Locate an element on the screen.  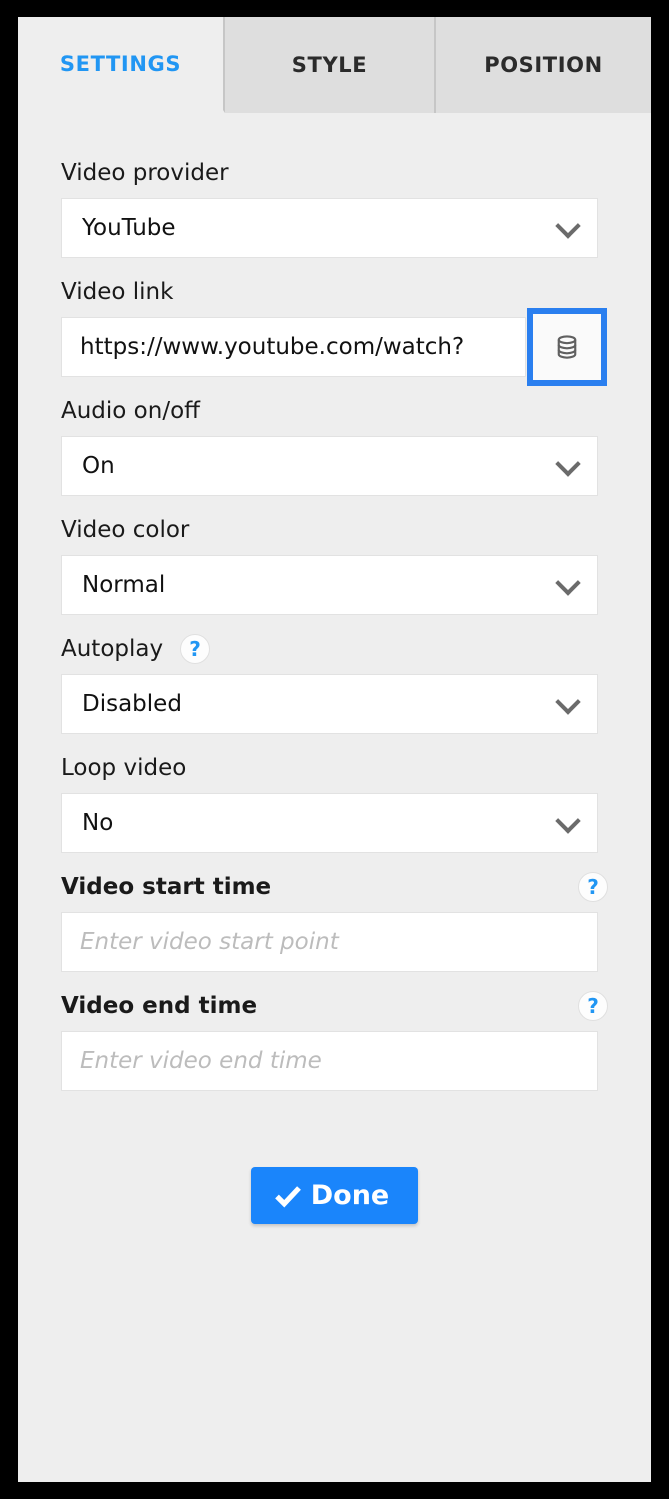
tab-position-label: POSITION is located at coordinates (543, 65).